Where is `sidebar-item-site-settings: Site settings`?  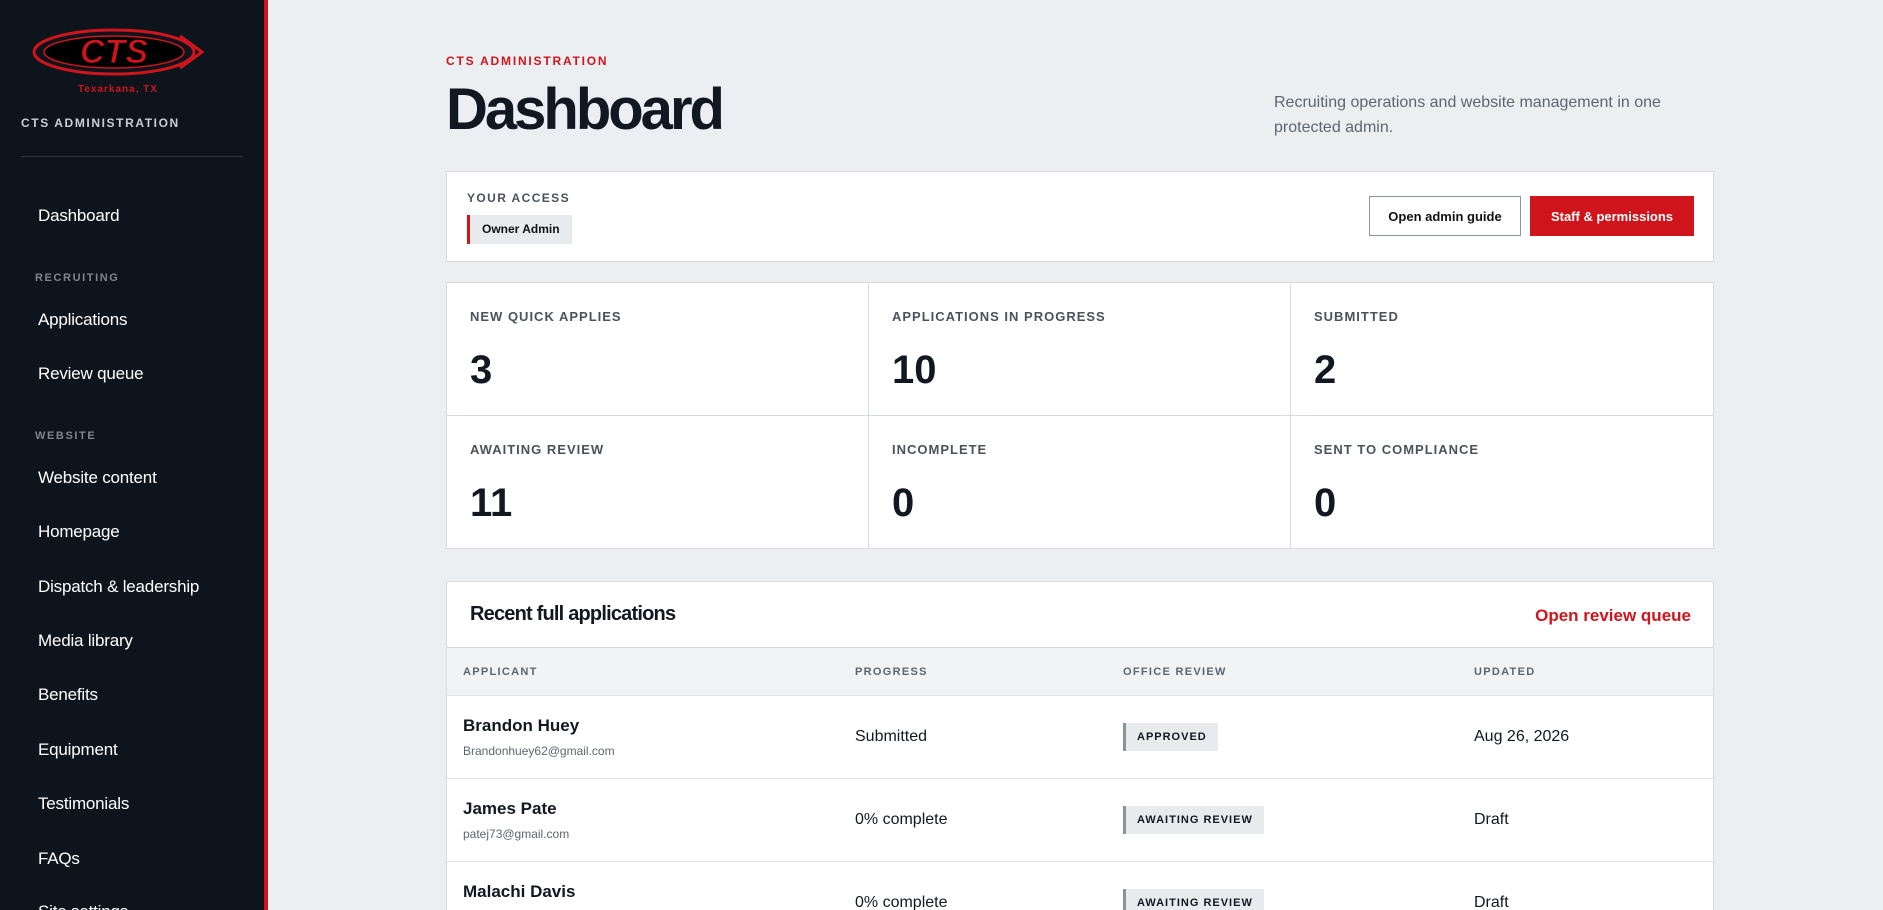
sidebar-item-site-settings: Site settings is located at coordinates (83, 906).